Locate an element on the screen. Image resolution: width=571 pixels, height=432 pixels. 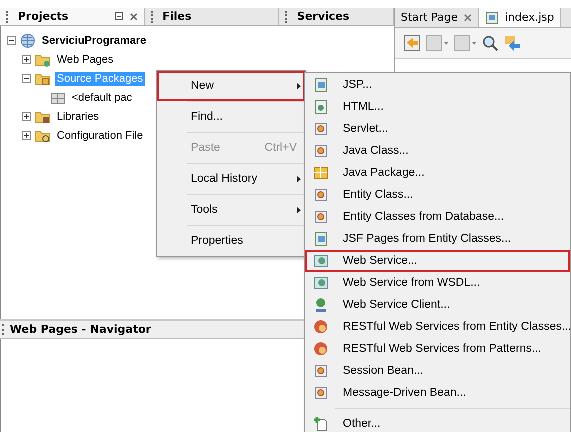
search-icon is located at coordinates (490, 43).